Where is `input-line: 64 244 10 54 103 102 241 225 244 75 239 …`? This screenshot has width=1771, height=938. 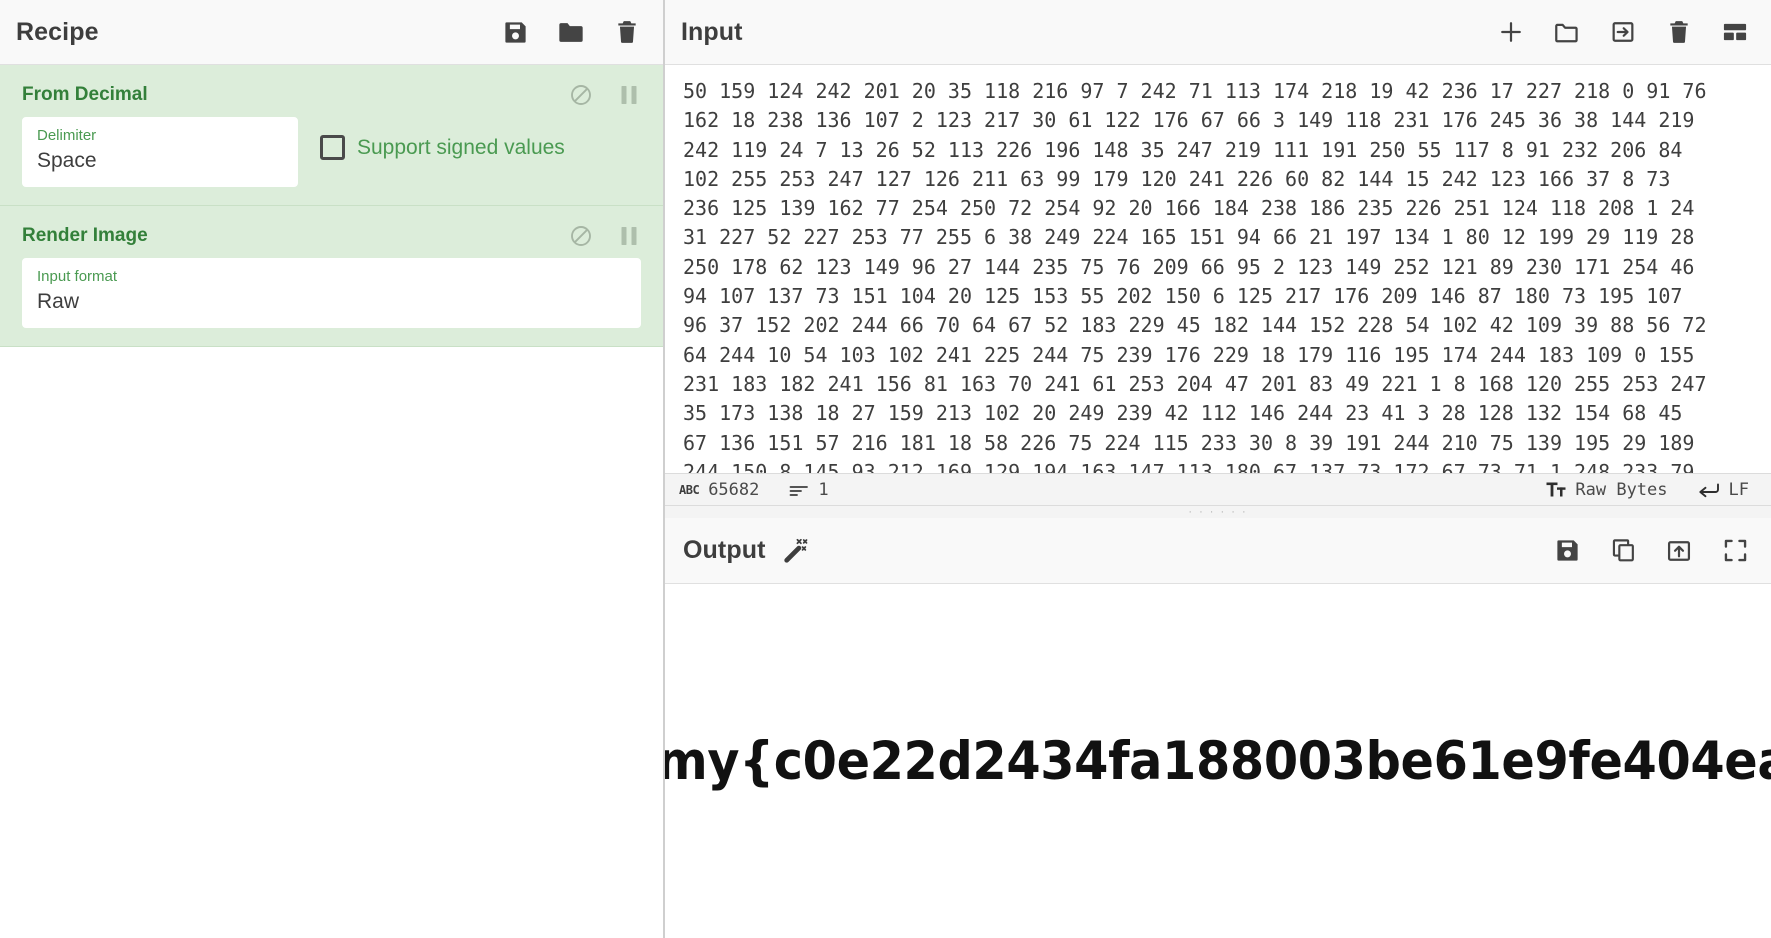 input-line: 64 244 10 54 103 102 241 225 244 75 239 … is located at coordinates (1189, 354).